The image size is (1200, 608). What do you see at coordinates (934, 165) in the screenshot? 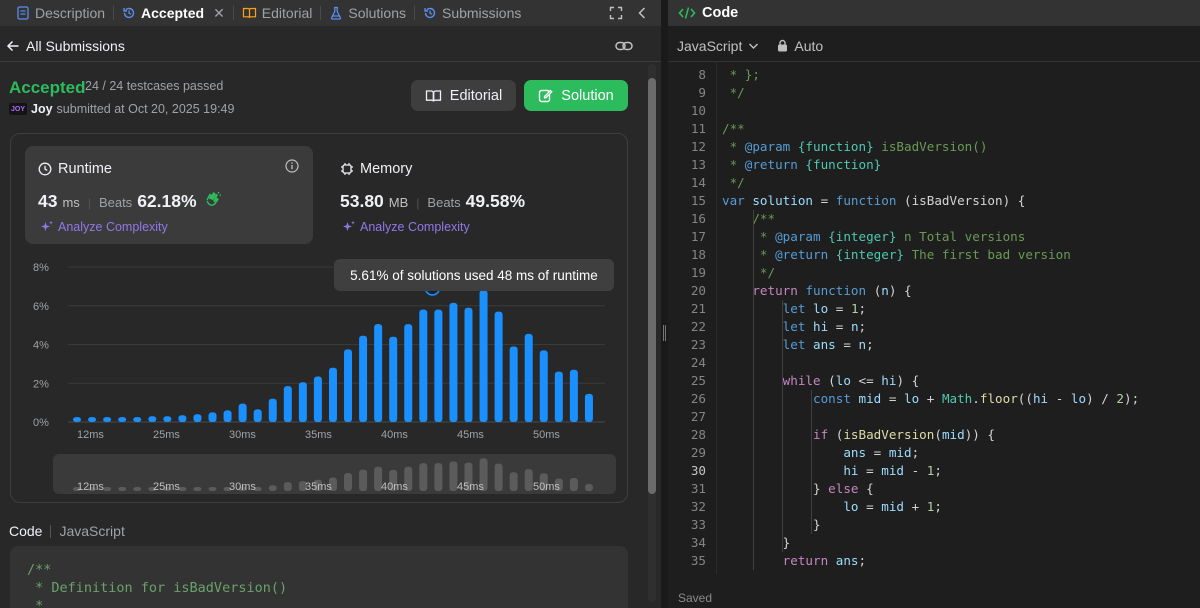
I see `code-line: 13 * @return {function}` at bounding box center [934, 165].